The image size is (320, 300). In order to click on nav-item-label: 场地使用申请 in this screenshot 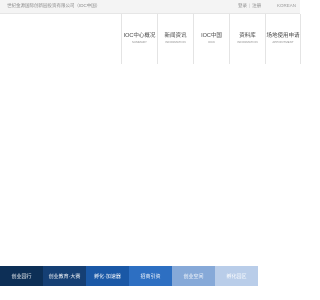, I will do `click(283, 36)`.